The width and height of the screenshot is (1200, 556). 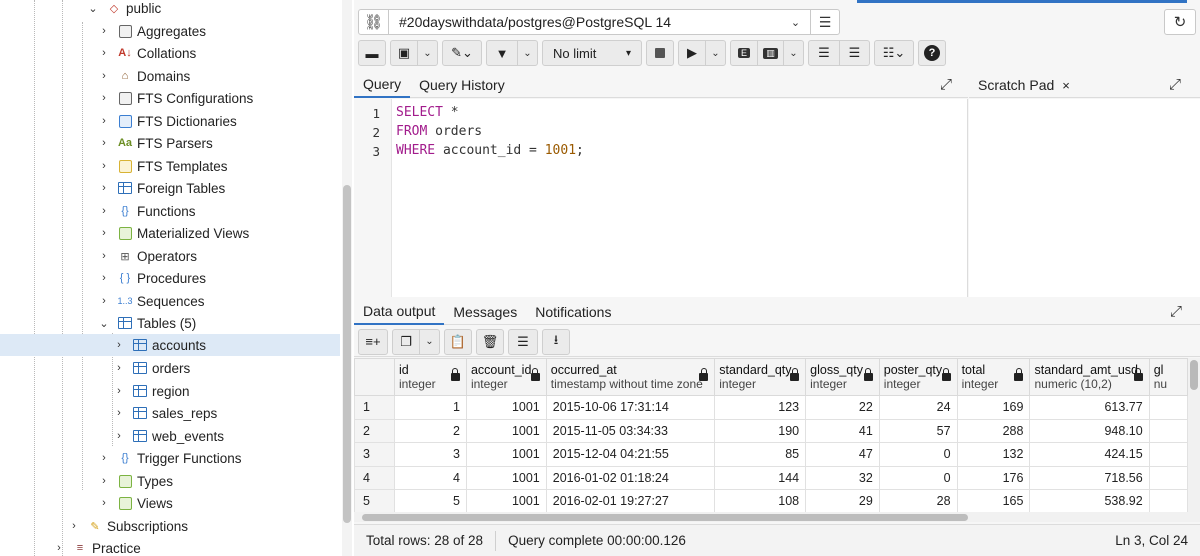 What do you see at coordinates (993, 477) in the screenshot?
I see `table-cell: 176` at bounding box center [993, 477].